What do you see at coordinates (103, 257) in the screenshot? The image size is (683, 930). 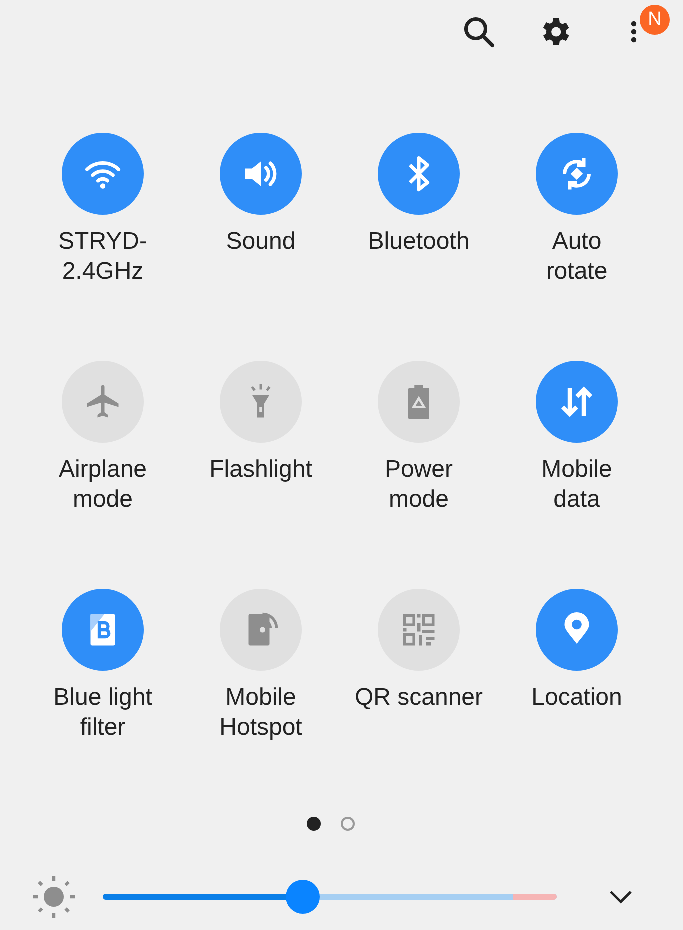 I see `toggle-label: STRYD- 2.4GHz` at bounding box center [103, 257].